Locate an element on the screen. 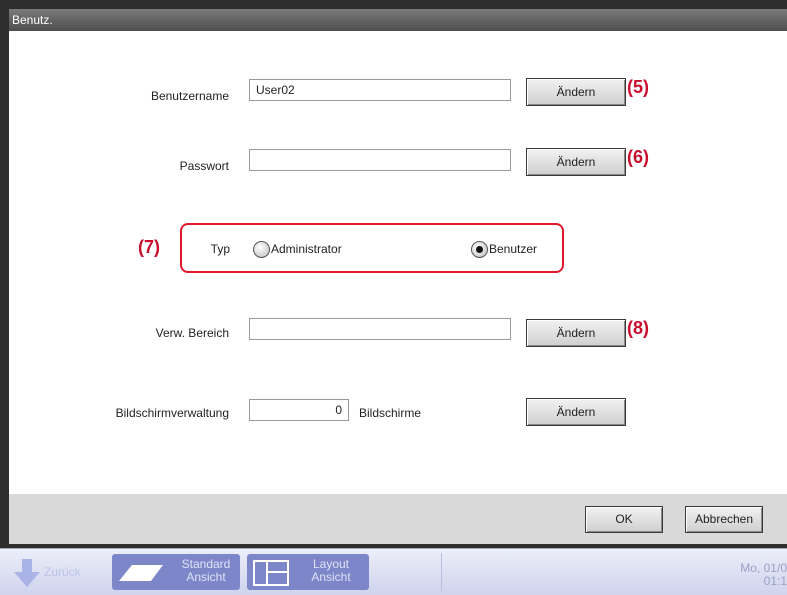 This screenshot has width=787, height=595. radio-benutzer-icon is located at coordinates (479, 249).